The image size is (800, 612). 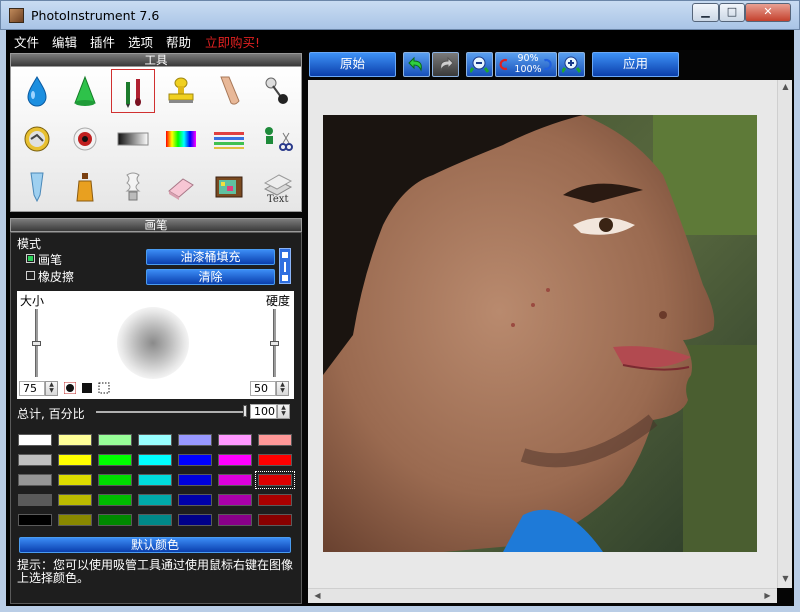 I want to click on hint-text: 提示：您可以使用吸管工具通过使用鼠标右键在图像上选择颜色。, so click(x=155, y=571).